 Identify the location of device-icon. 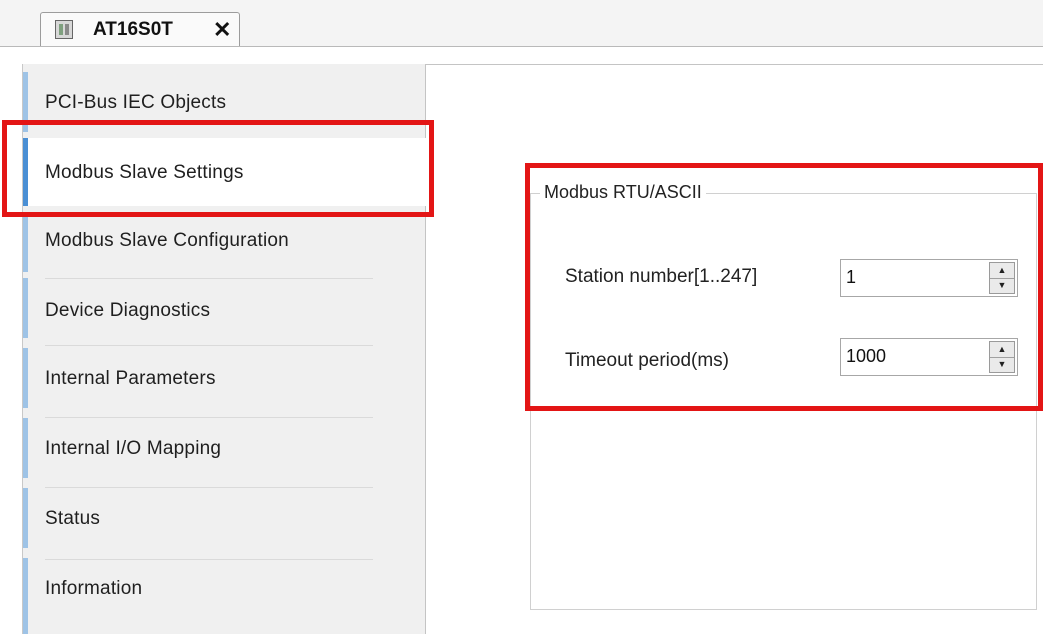
(64, 29).